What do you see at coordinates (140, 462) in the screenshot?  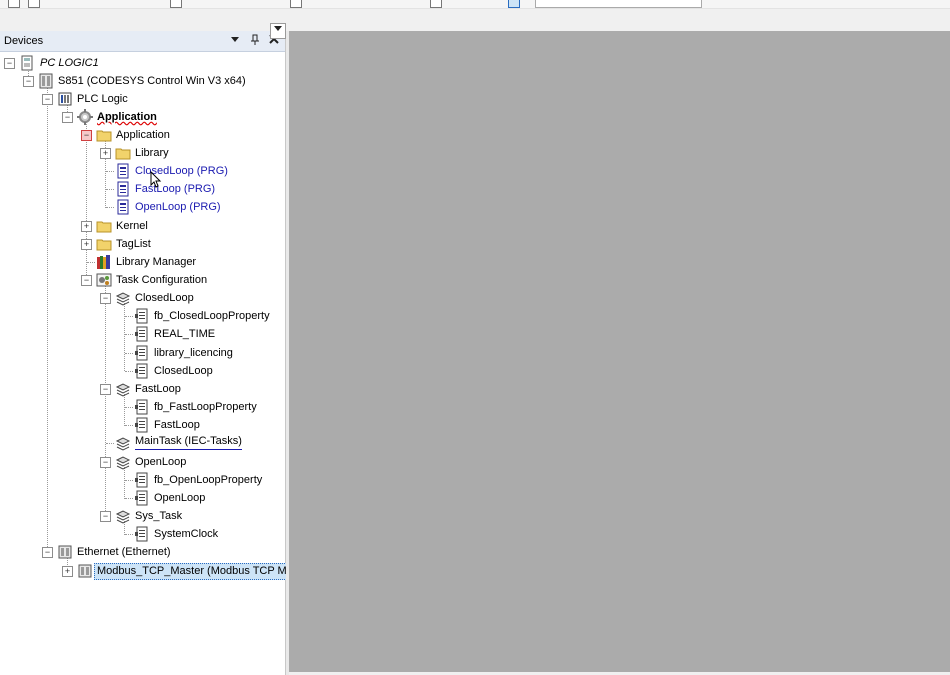 I see `tree-node-task-openloop: − OpenLoop` at bounding box center [140, 462].